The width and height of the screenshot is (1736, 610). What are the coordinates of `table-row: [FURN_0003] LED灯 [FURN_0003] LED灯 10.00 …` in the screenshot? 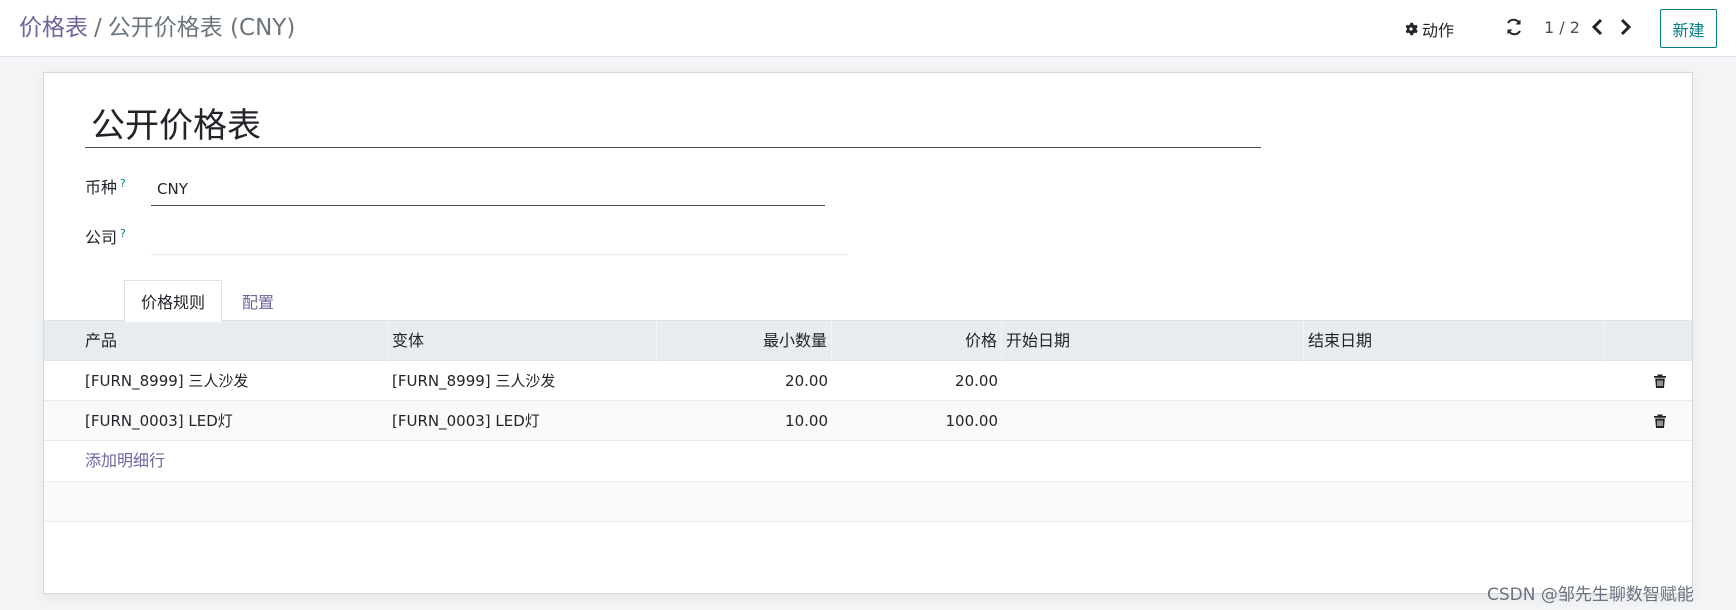 It's located at (868, 421).